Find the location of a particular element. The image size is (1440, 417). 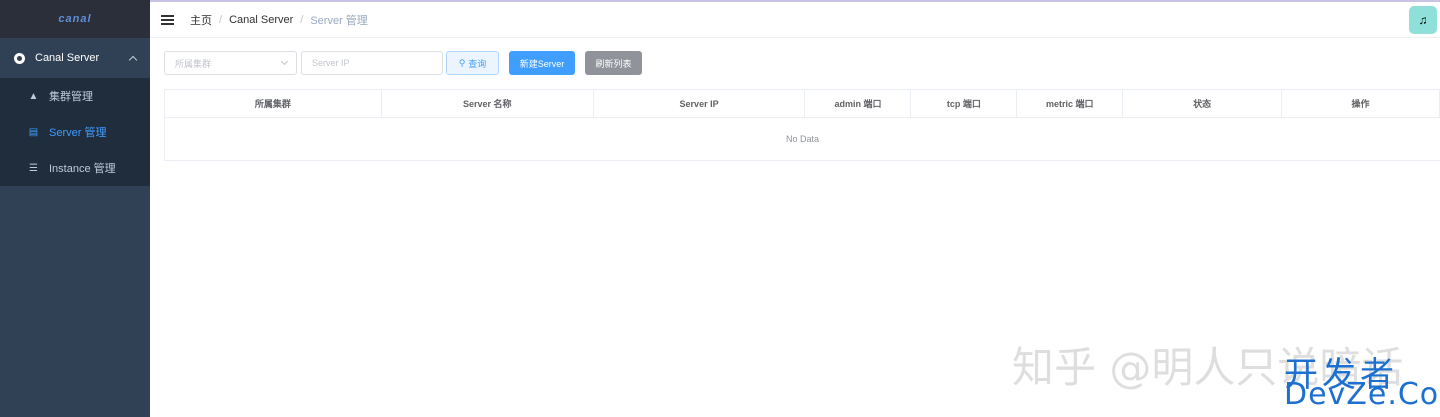

sidebar-item-instance: ☰ Instance 管理 is located at coordinates (75, 168).